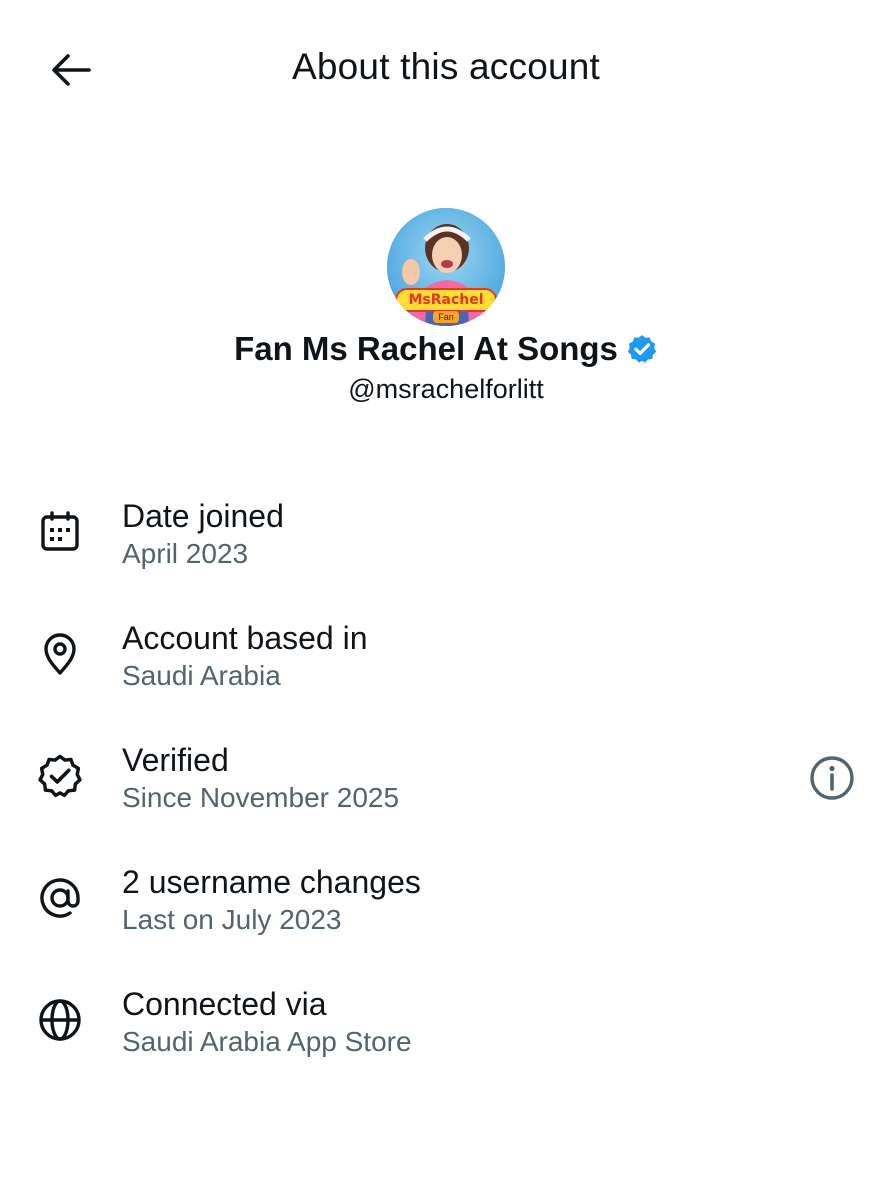  I want to click on verified-info-button, so click(832, 778).